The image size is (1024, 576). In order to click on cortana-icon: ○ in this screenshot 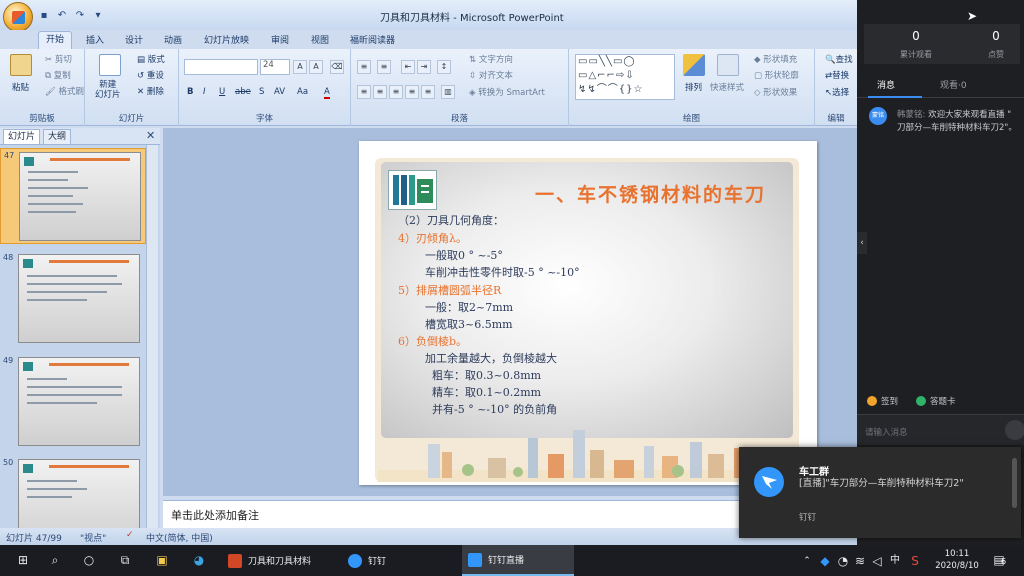, I will do `click(89, 560)`.